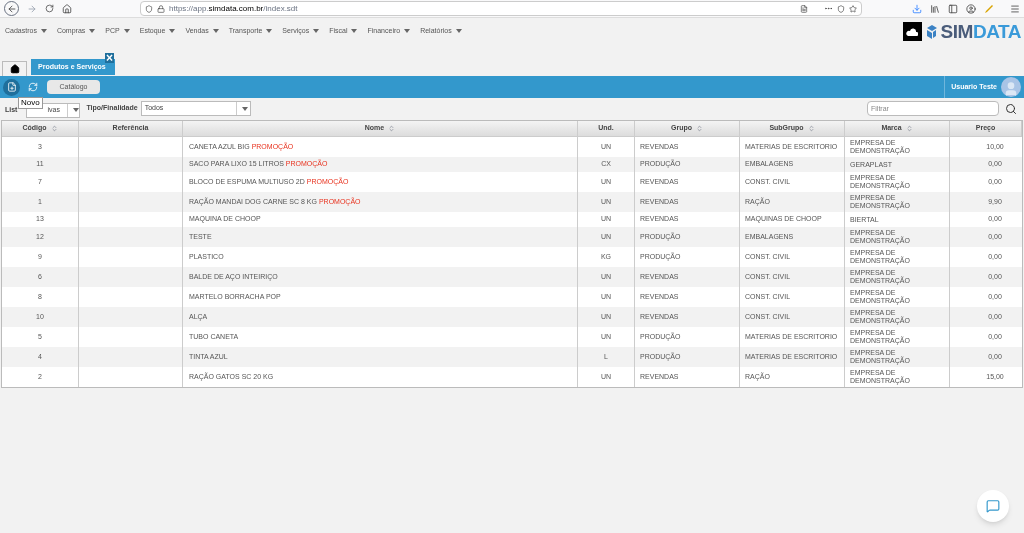 This screenshot has height=533, width=1024. I want to click on new-file-icon, so click(11, 87).